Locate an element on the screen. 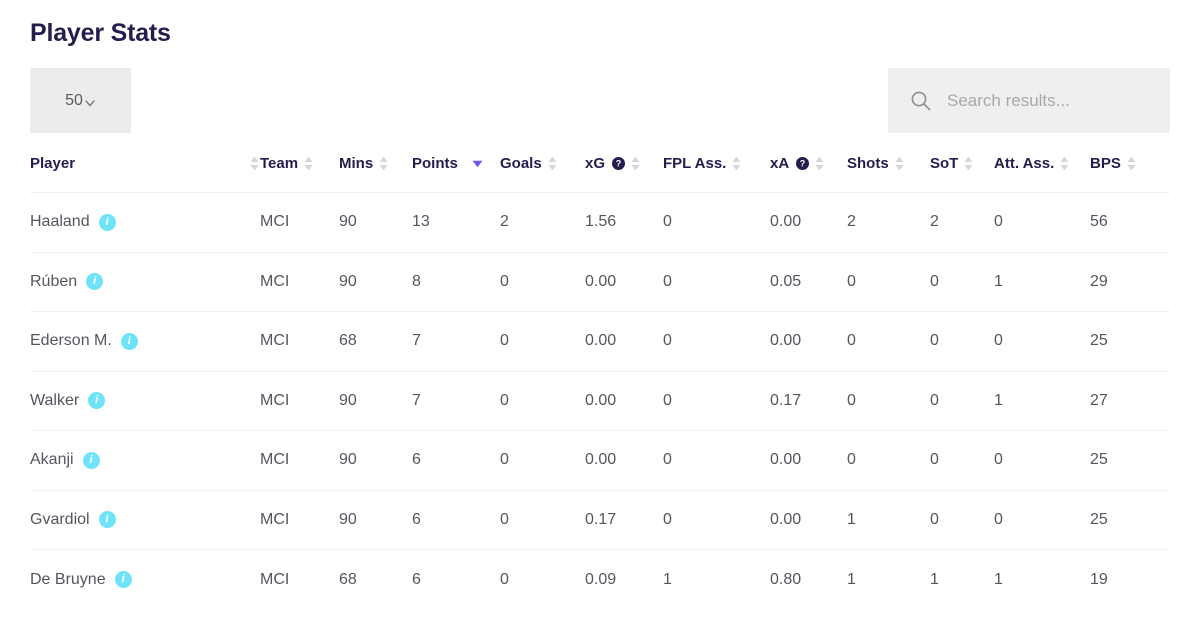 The image size is (1200, 640). sort-icon-goals is located at coordinates (552, 163).